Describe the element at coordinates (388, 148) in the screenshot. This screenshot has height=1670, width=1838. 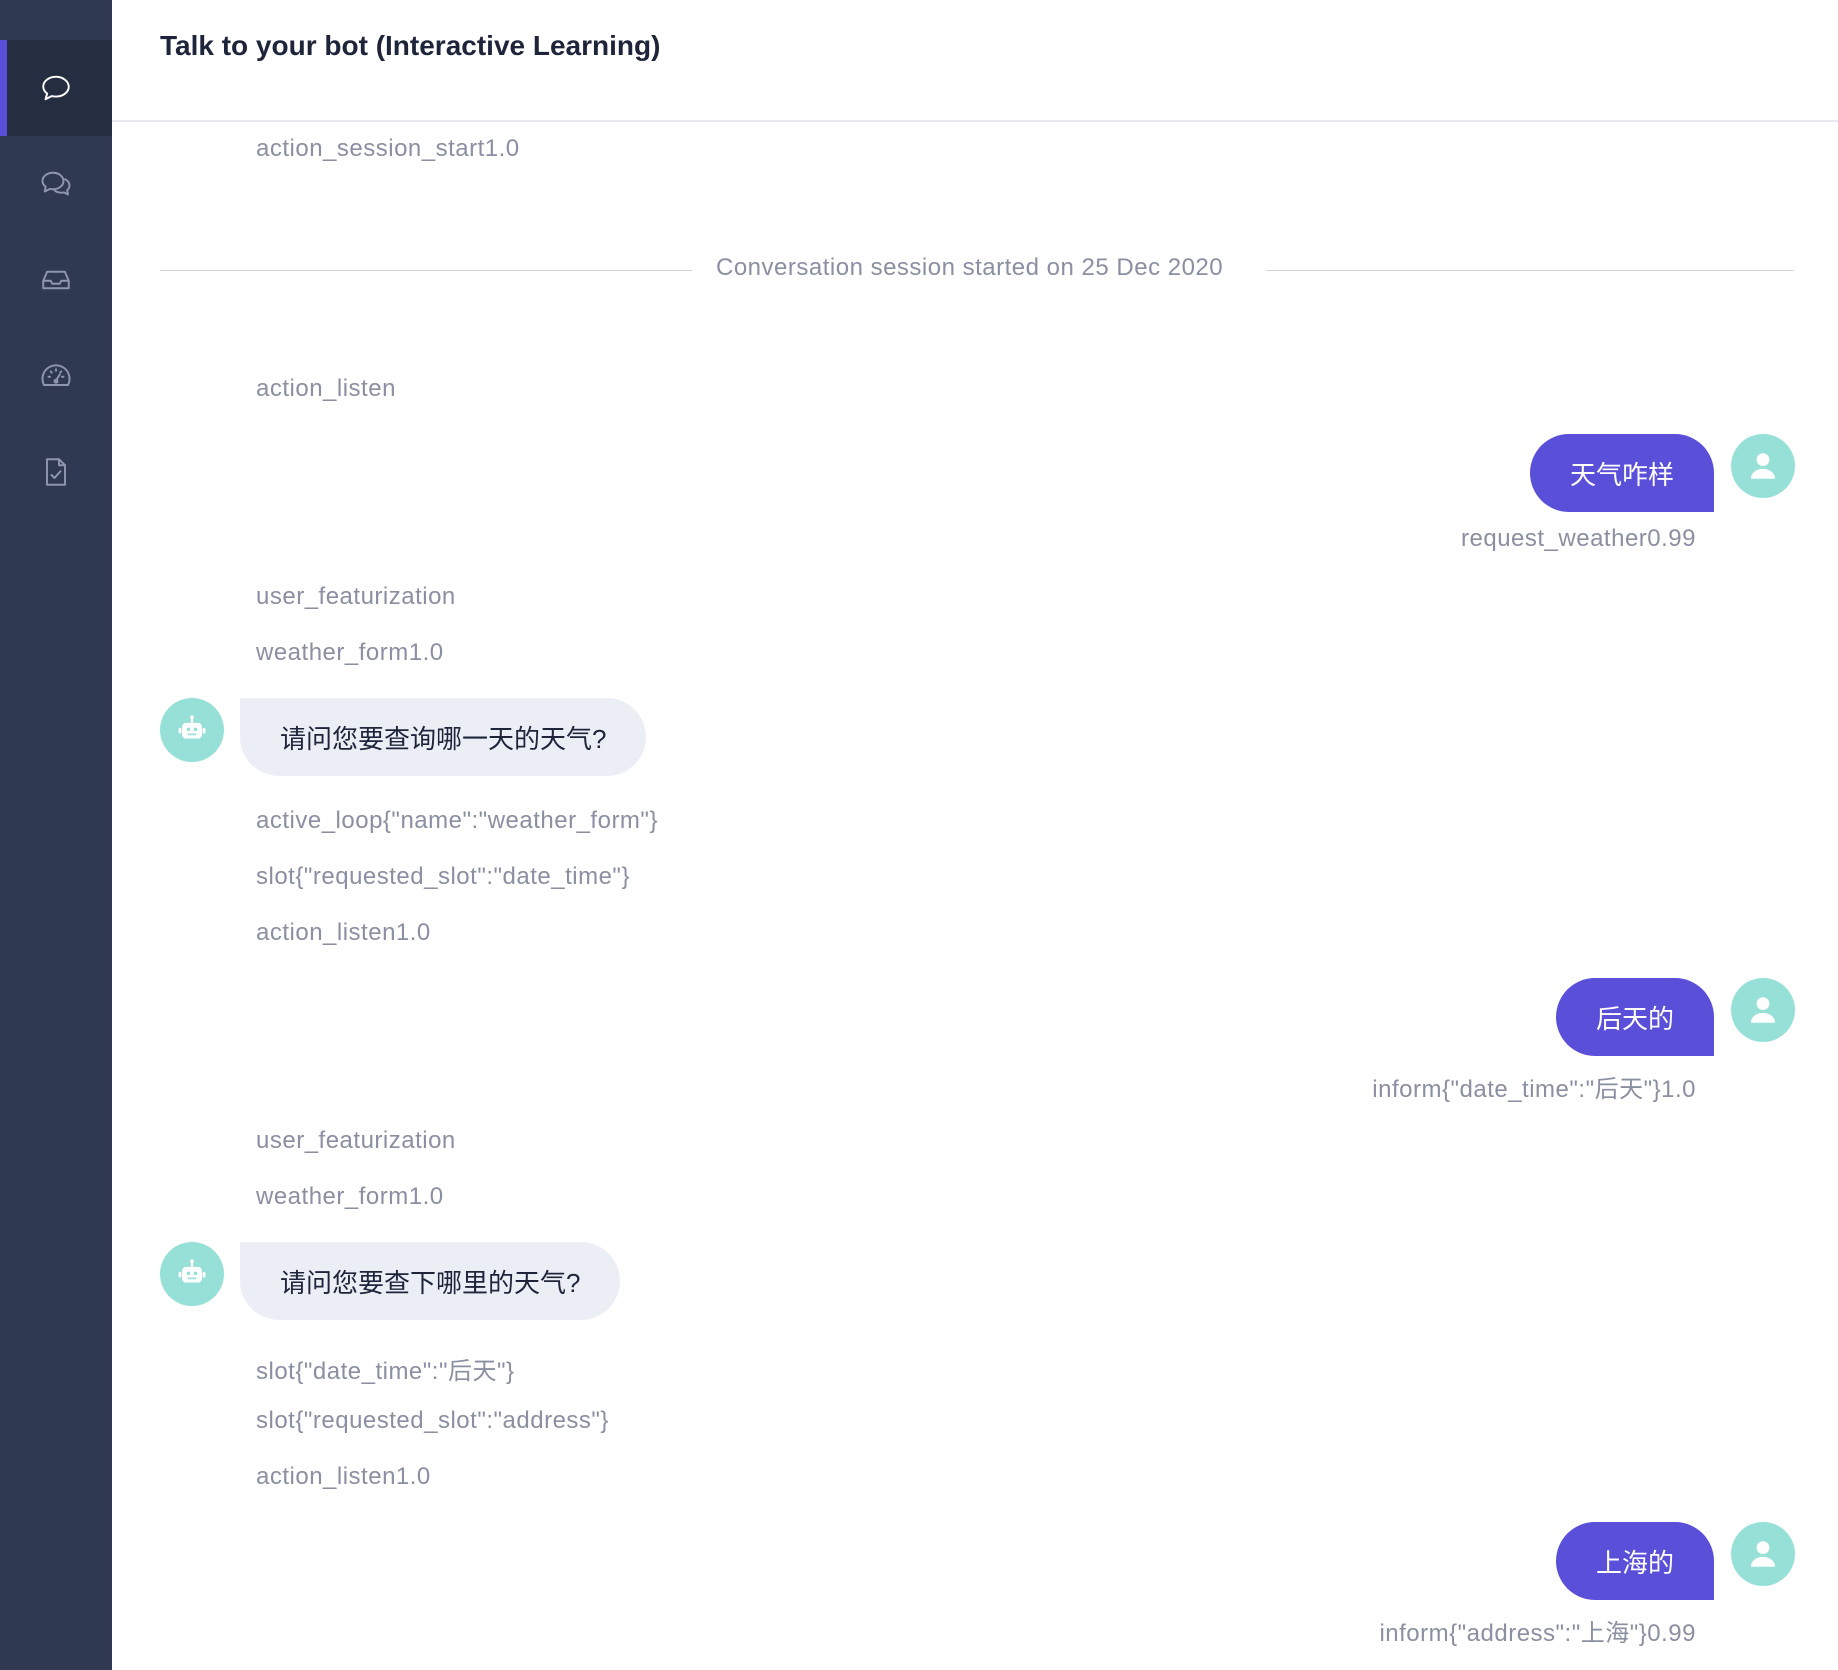
I see `event-label: action_session_start1.0` at that location.